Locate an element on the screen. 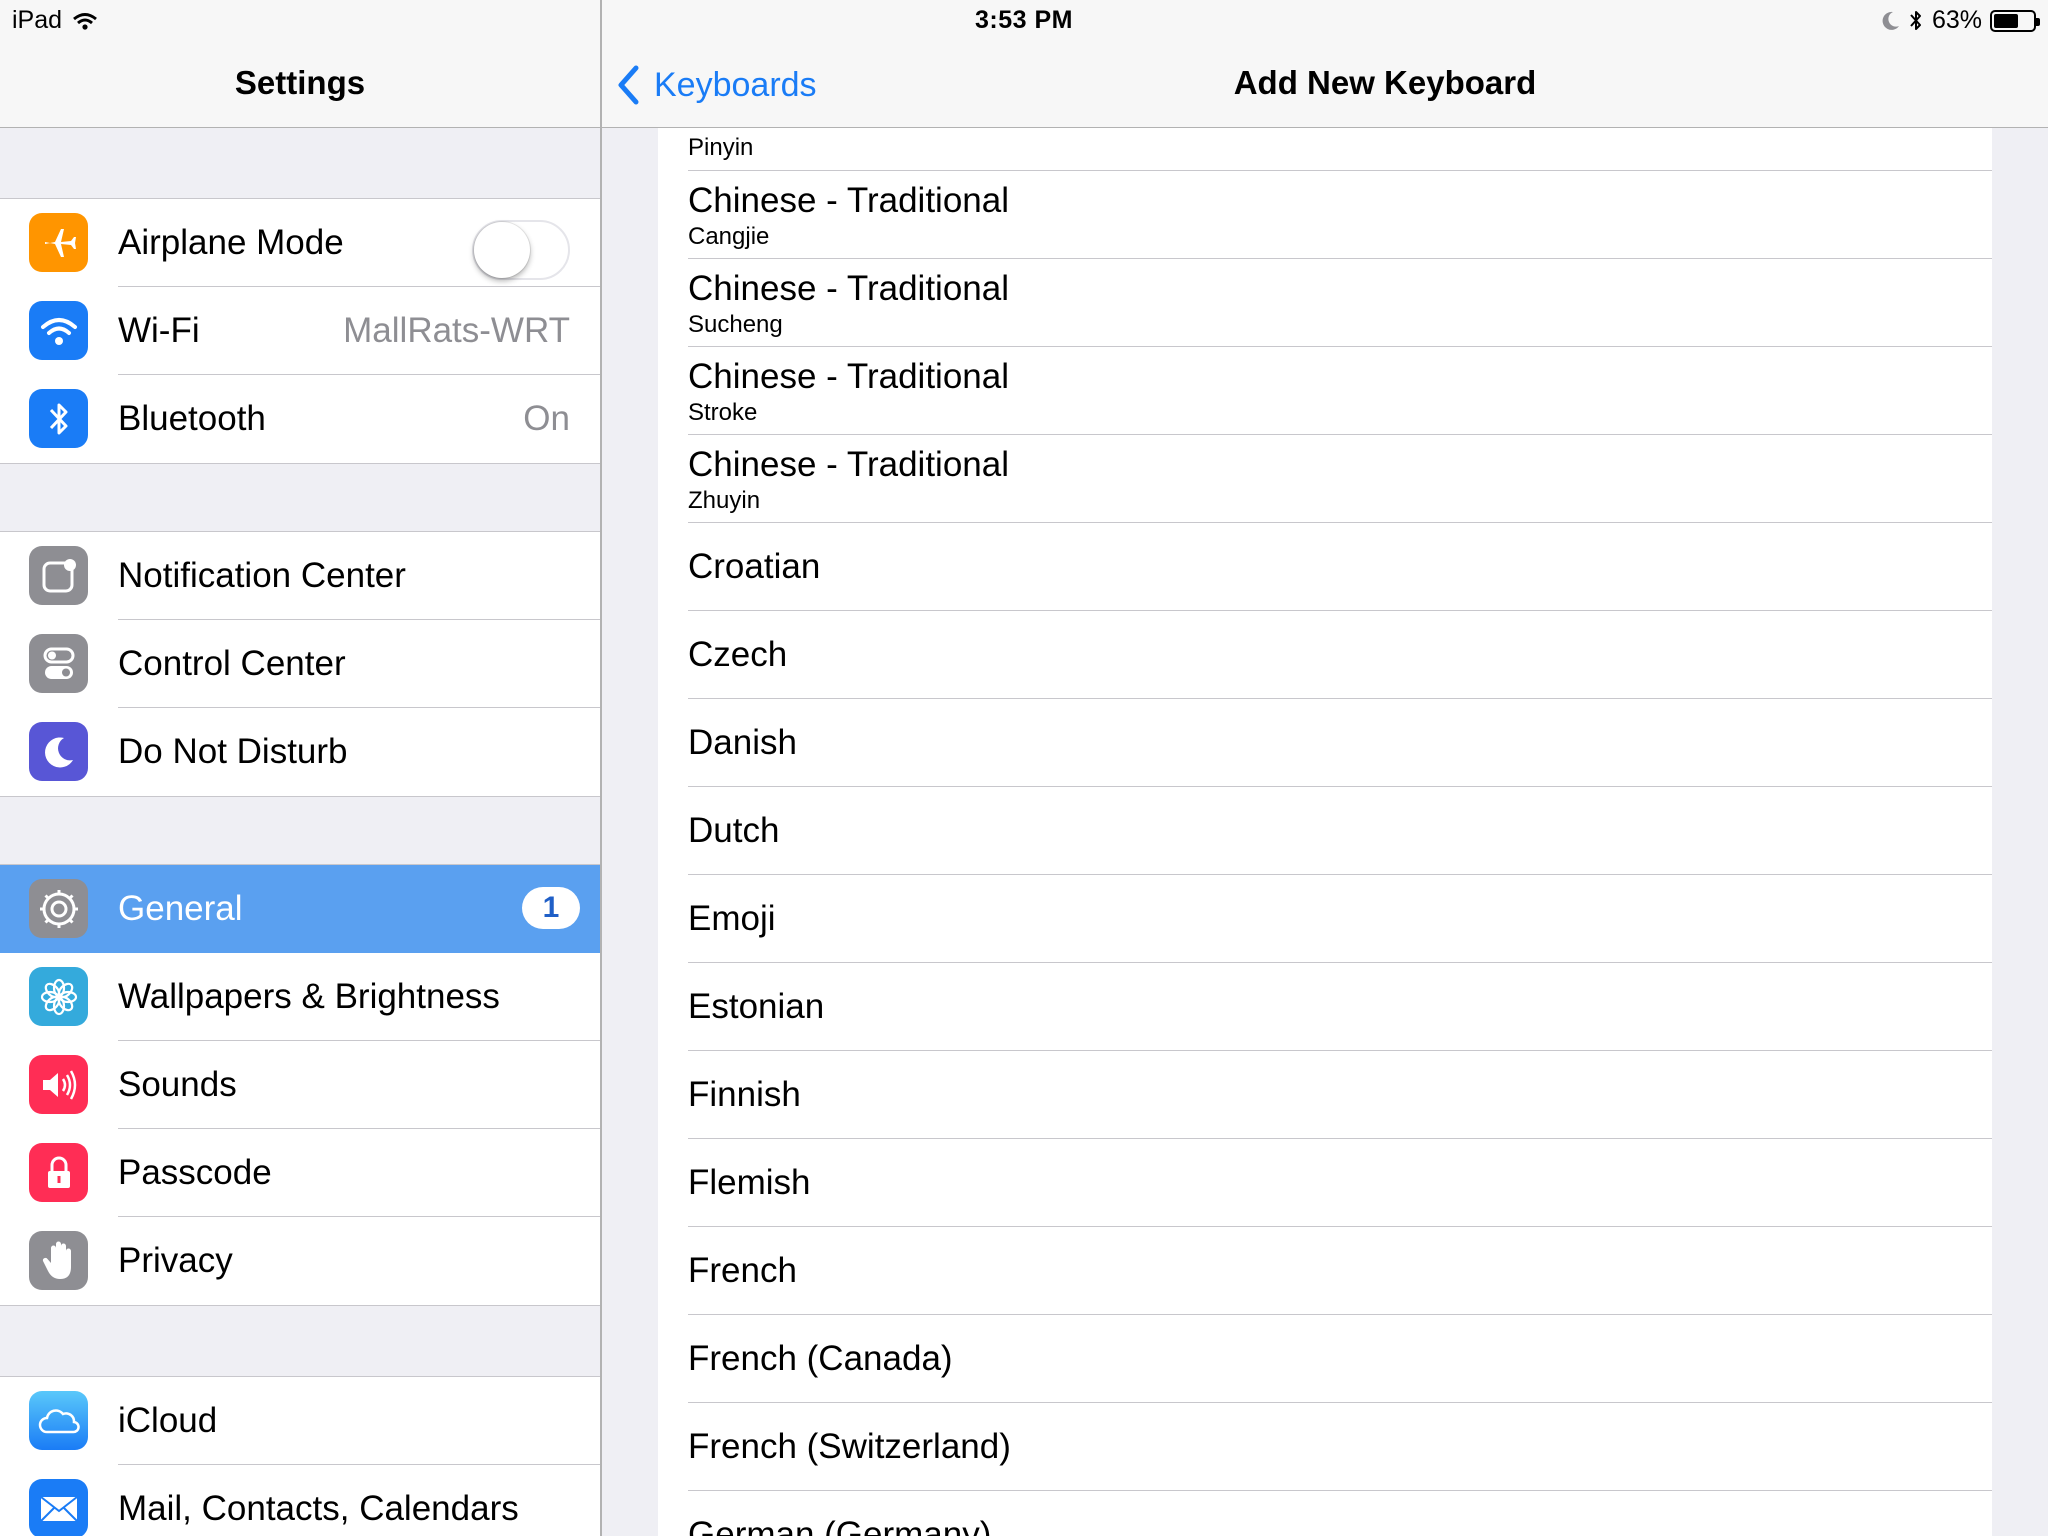  keyboard-row-danish: Danish is located at coordinates (1325, 743).